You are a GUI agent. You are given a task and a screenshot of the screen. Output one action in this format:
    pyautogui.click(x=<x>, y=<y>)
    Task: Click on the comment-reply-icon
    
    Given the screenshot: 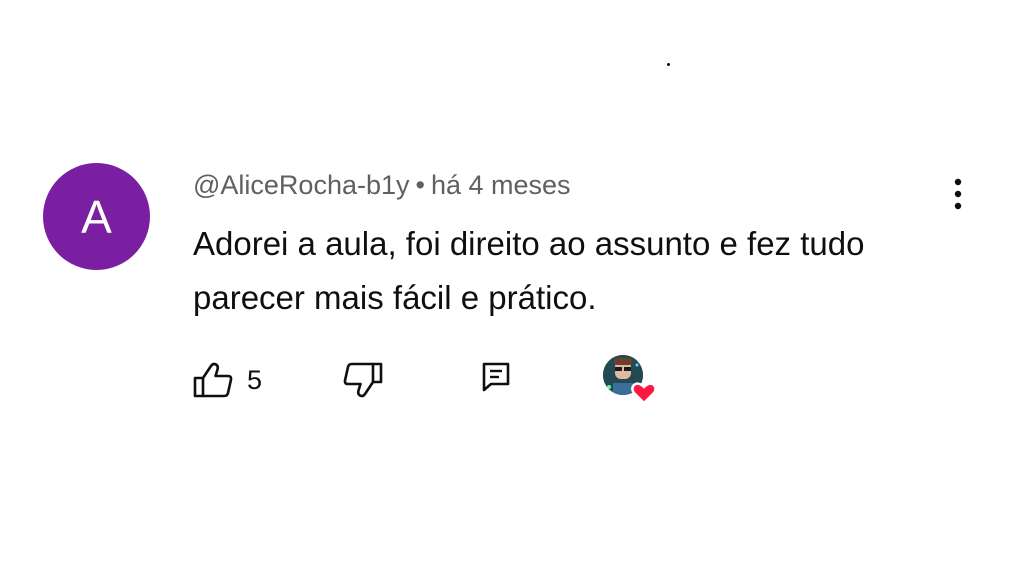 What is the action you would take?
    pyautogui.click(x=496, y=377)
    